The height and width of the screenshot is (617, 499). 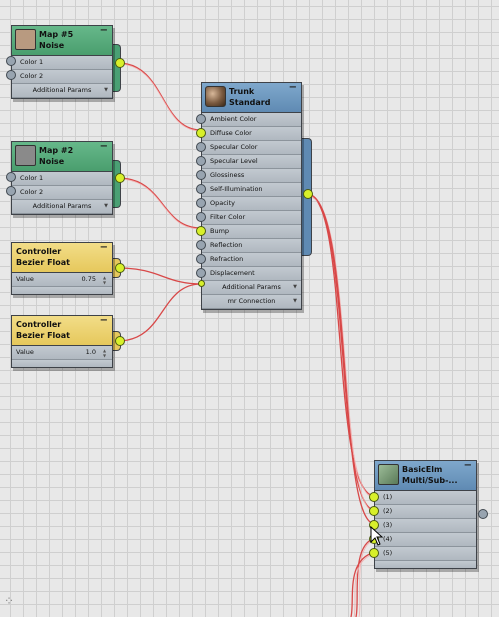 What do you see at coordinates (201, 283) in the screenshot?
I see `trunk-params-socket` at bounding box center [201, 283].